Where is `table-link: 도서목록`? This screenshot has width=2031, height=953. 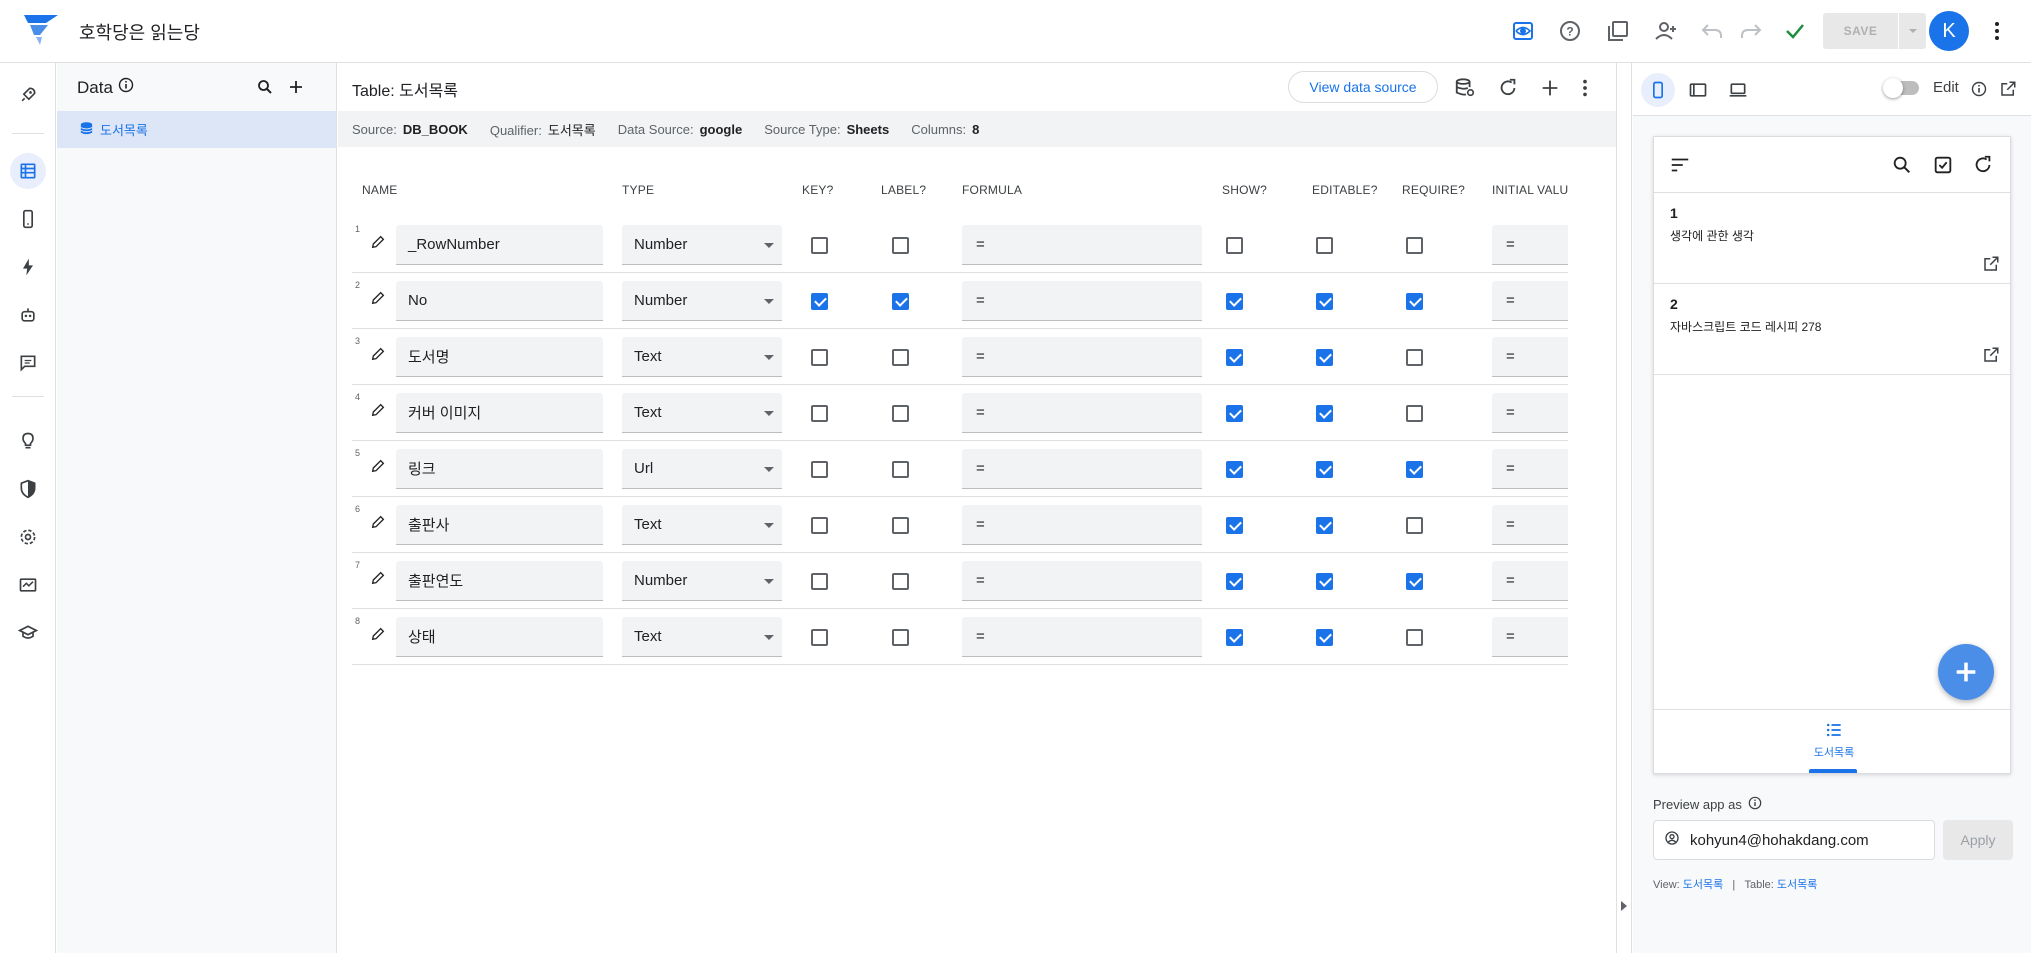
table-link: 도서목록 is located at coordinates (1797, 885).